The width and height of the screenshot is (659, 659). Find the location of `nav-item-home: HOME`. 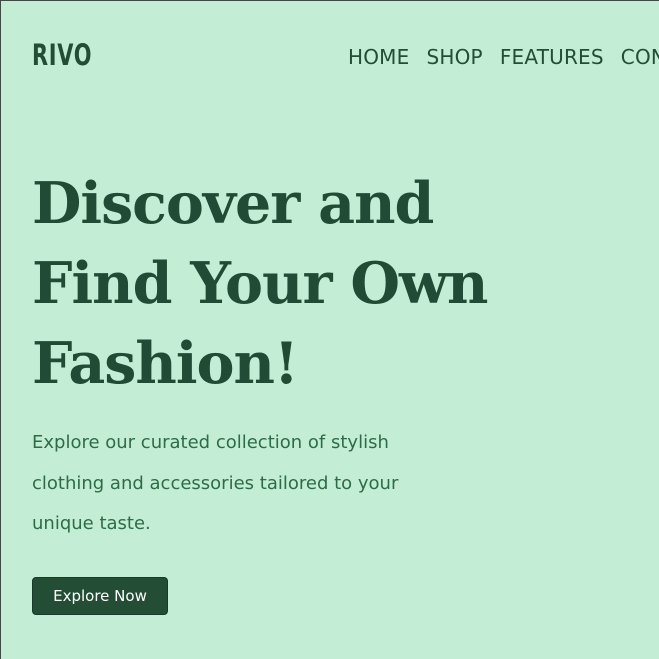

nav-item-home: HOME is located at coordinates (378, 57).